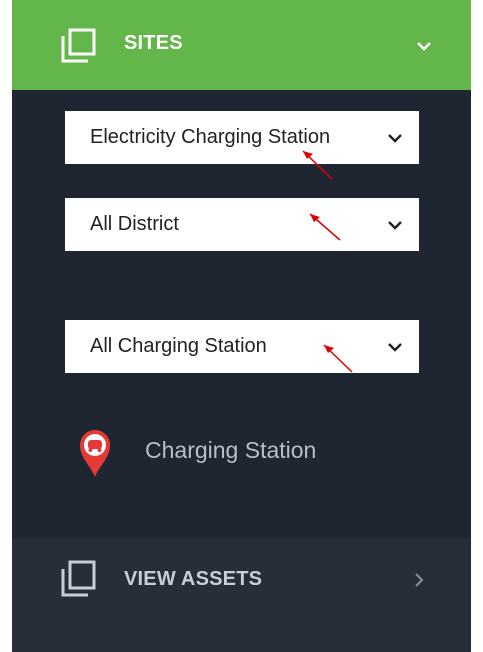  Describe the element at coordinates (242, 137) in the screenshot. I see `site-type-select: Electricity Charging Station` at that location.